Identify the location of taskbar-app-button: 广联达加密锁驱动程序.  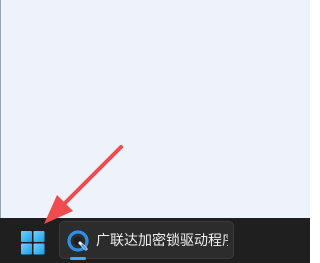
(146, 240).